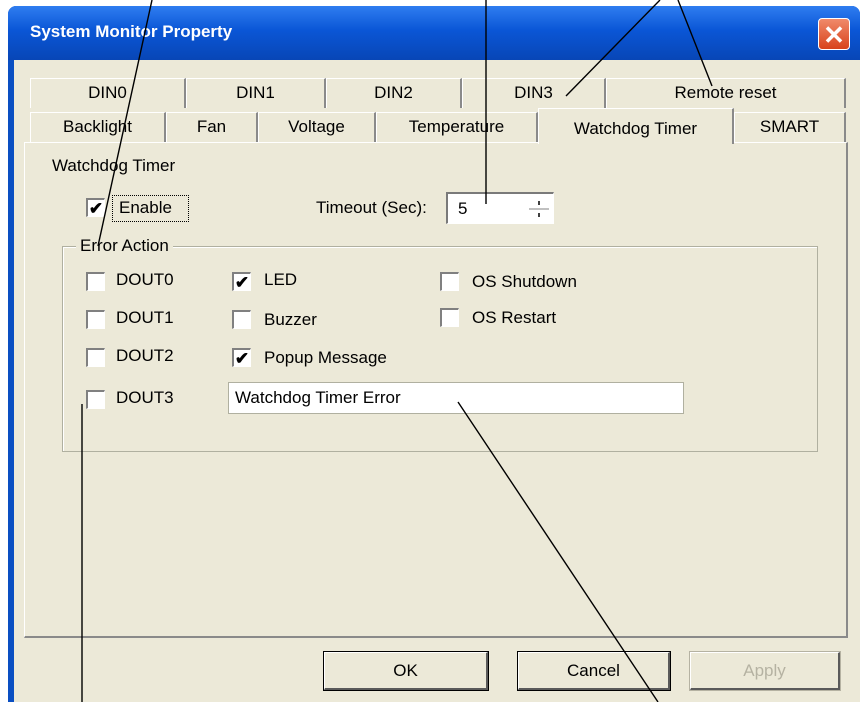  I want to click on enable-checkbox: ✔, so click(95, 207).